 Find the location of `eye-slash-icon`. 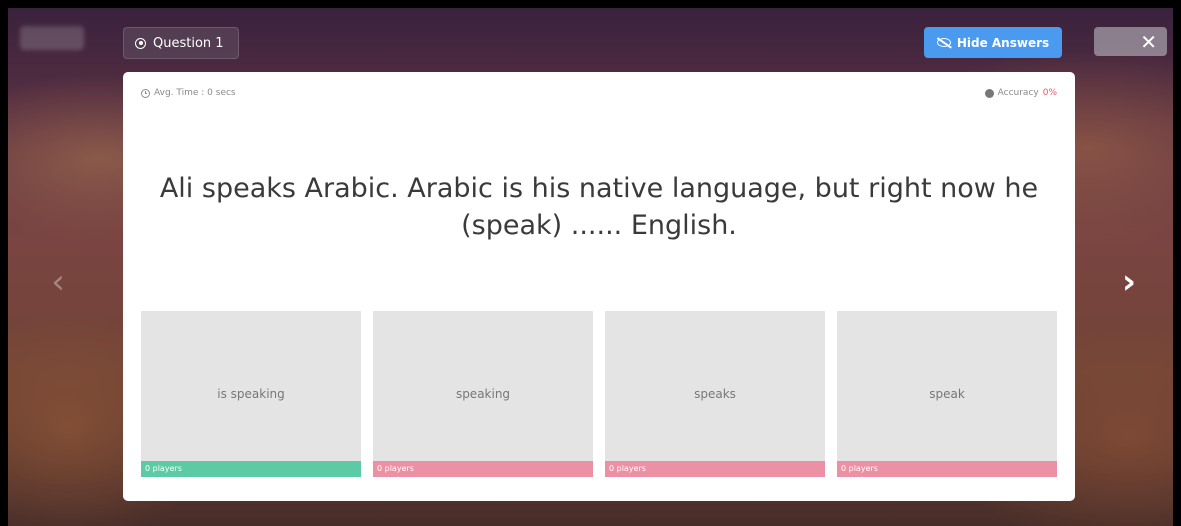

eye-slash-icon is located at coordinates (943, 42).